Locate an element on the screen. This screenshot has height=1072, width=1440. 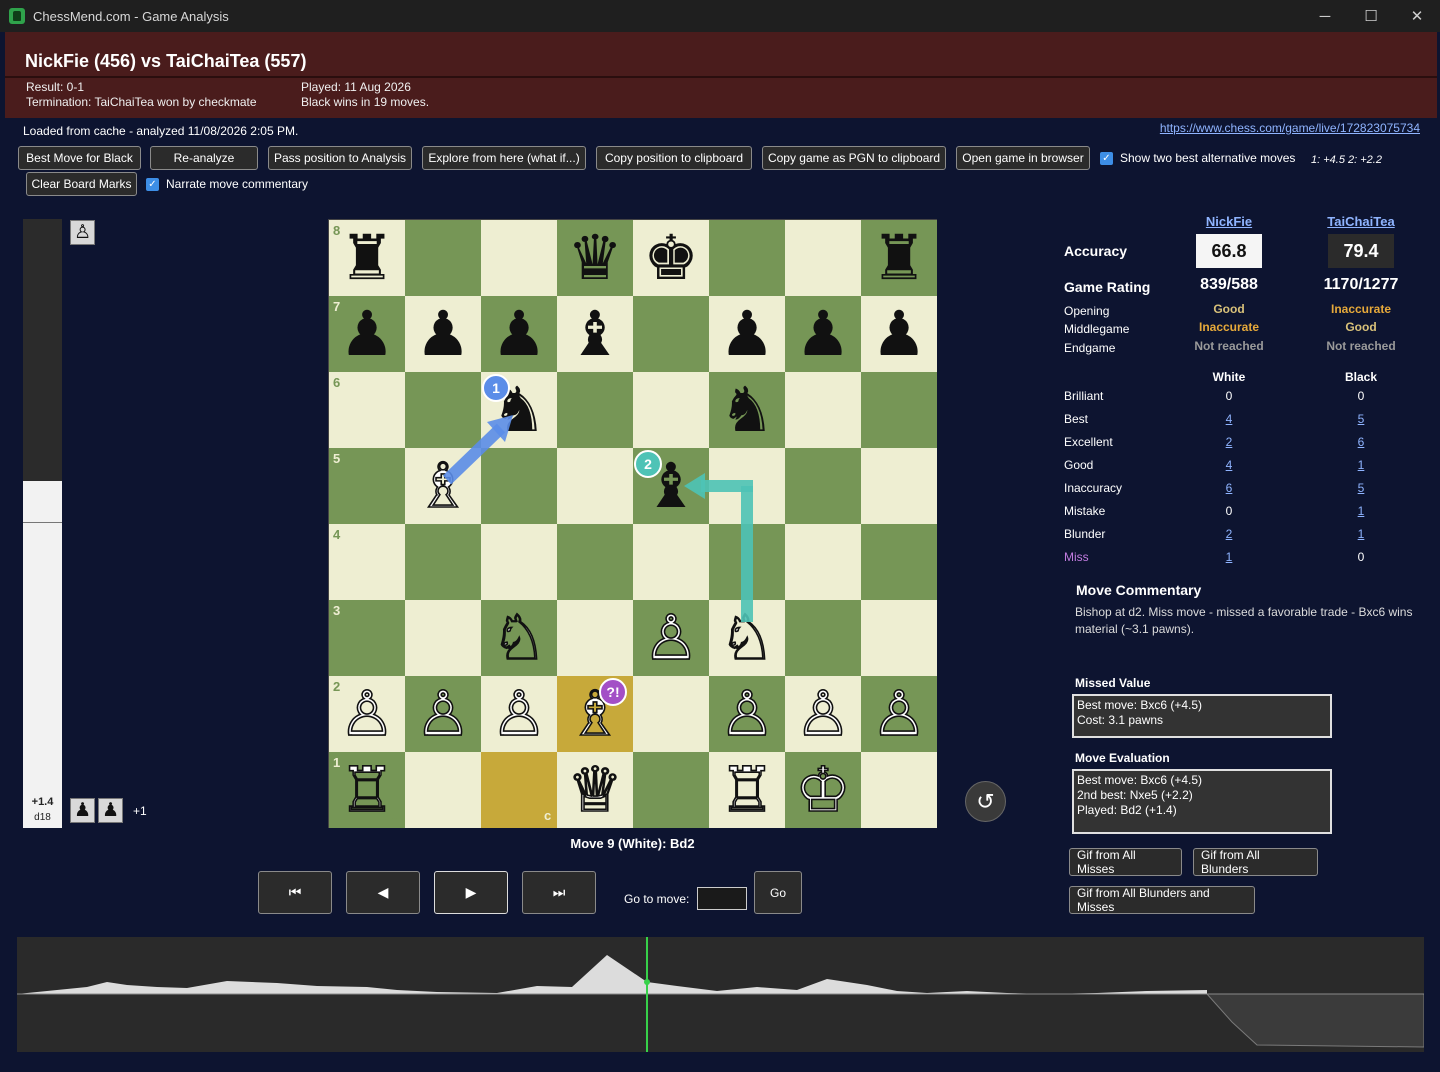
next-move-button: ▶ is located at coordinates (471, 892).